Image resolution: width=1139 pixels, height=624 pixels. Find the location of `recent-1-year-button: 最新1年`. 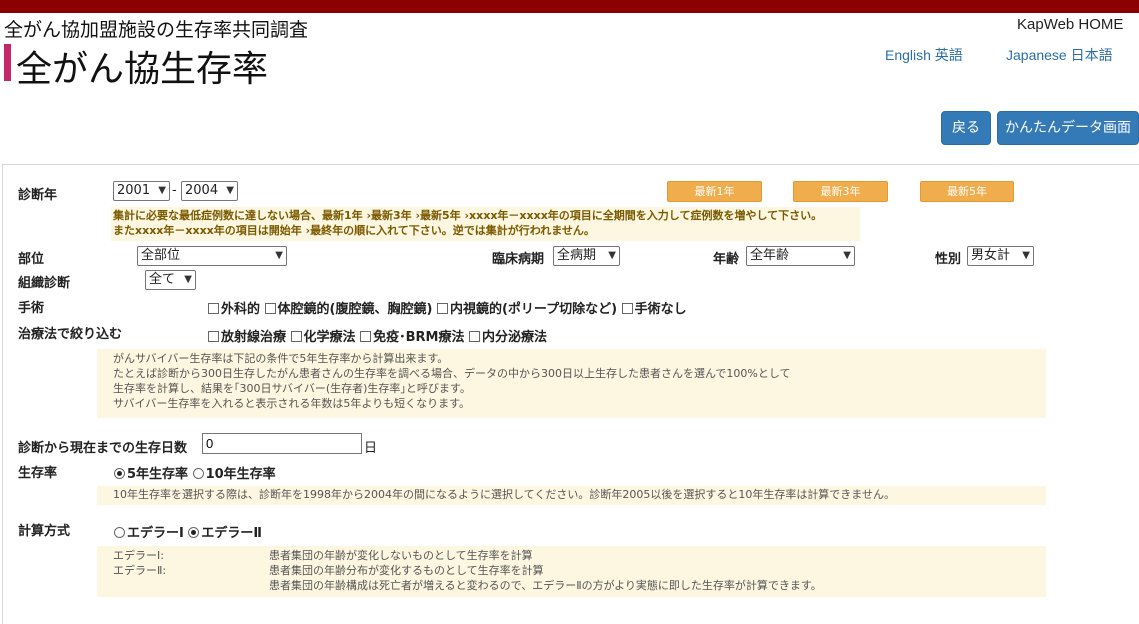

recent-1-year-button: 最新1年 is located at coordinates (714, 191).